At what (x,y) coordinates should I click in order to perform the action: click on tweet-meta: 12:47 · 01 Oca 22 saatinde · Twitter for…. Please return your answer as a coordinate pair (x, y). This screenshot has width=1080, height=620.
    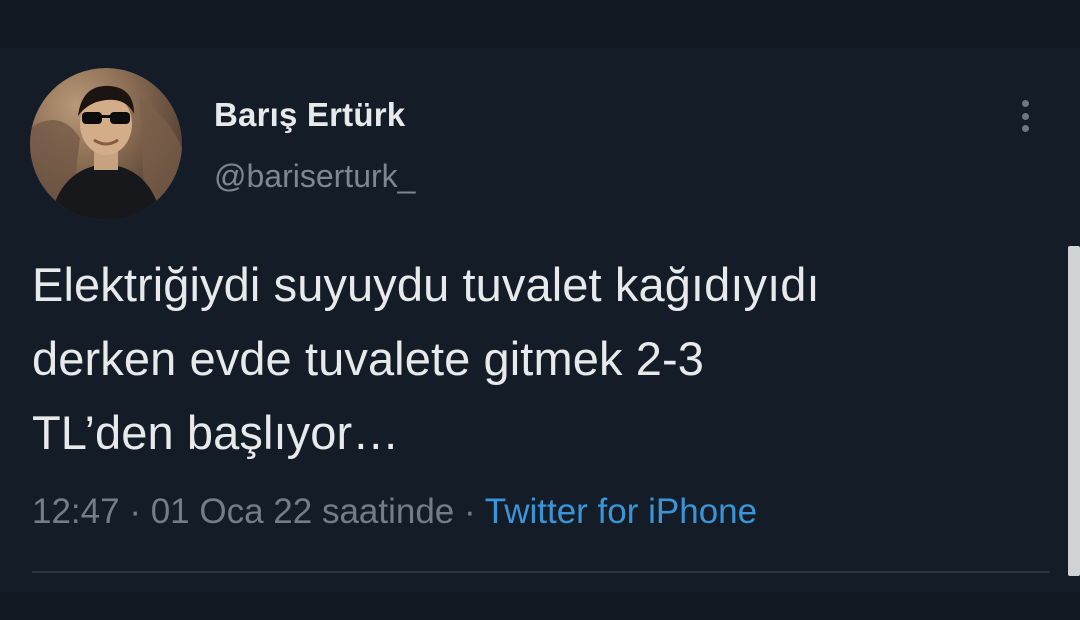
    Looking at the image, I should click on (394, 512).